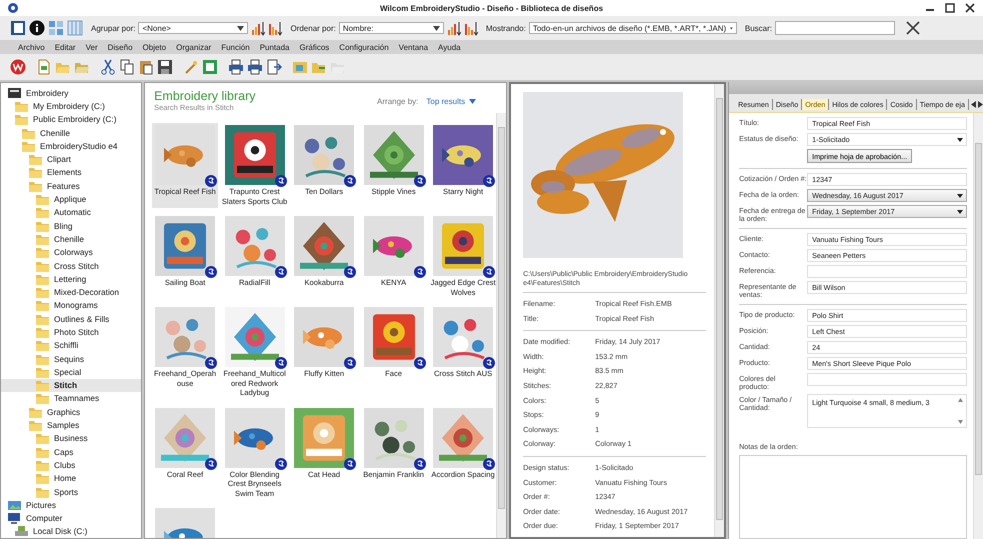  Describe the element at coordinates (146, 67) in the screenshot. I see `paste-icon` at that location.